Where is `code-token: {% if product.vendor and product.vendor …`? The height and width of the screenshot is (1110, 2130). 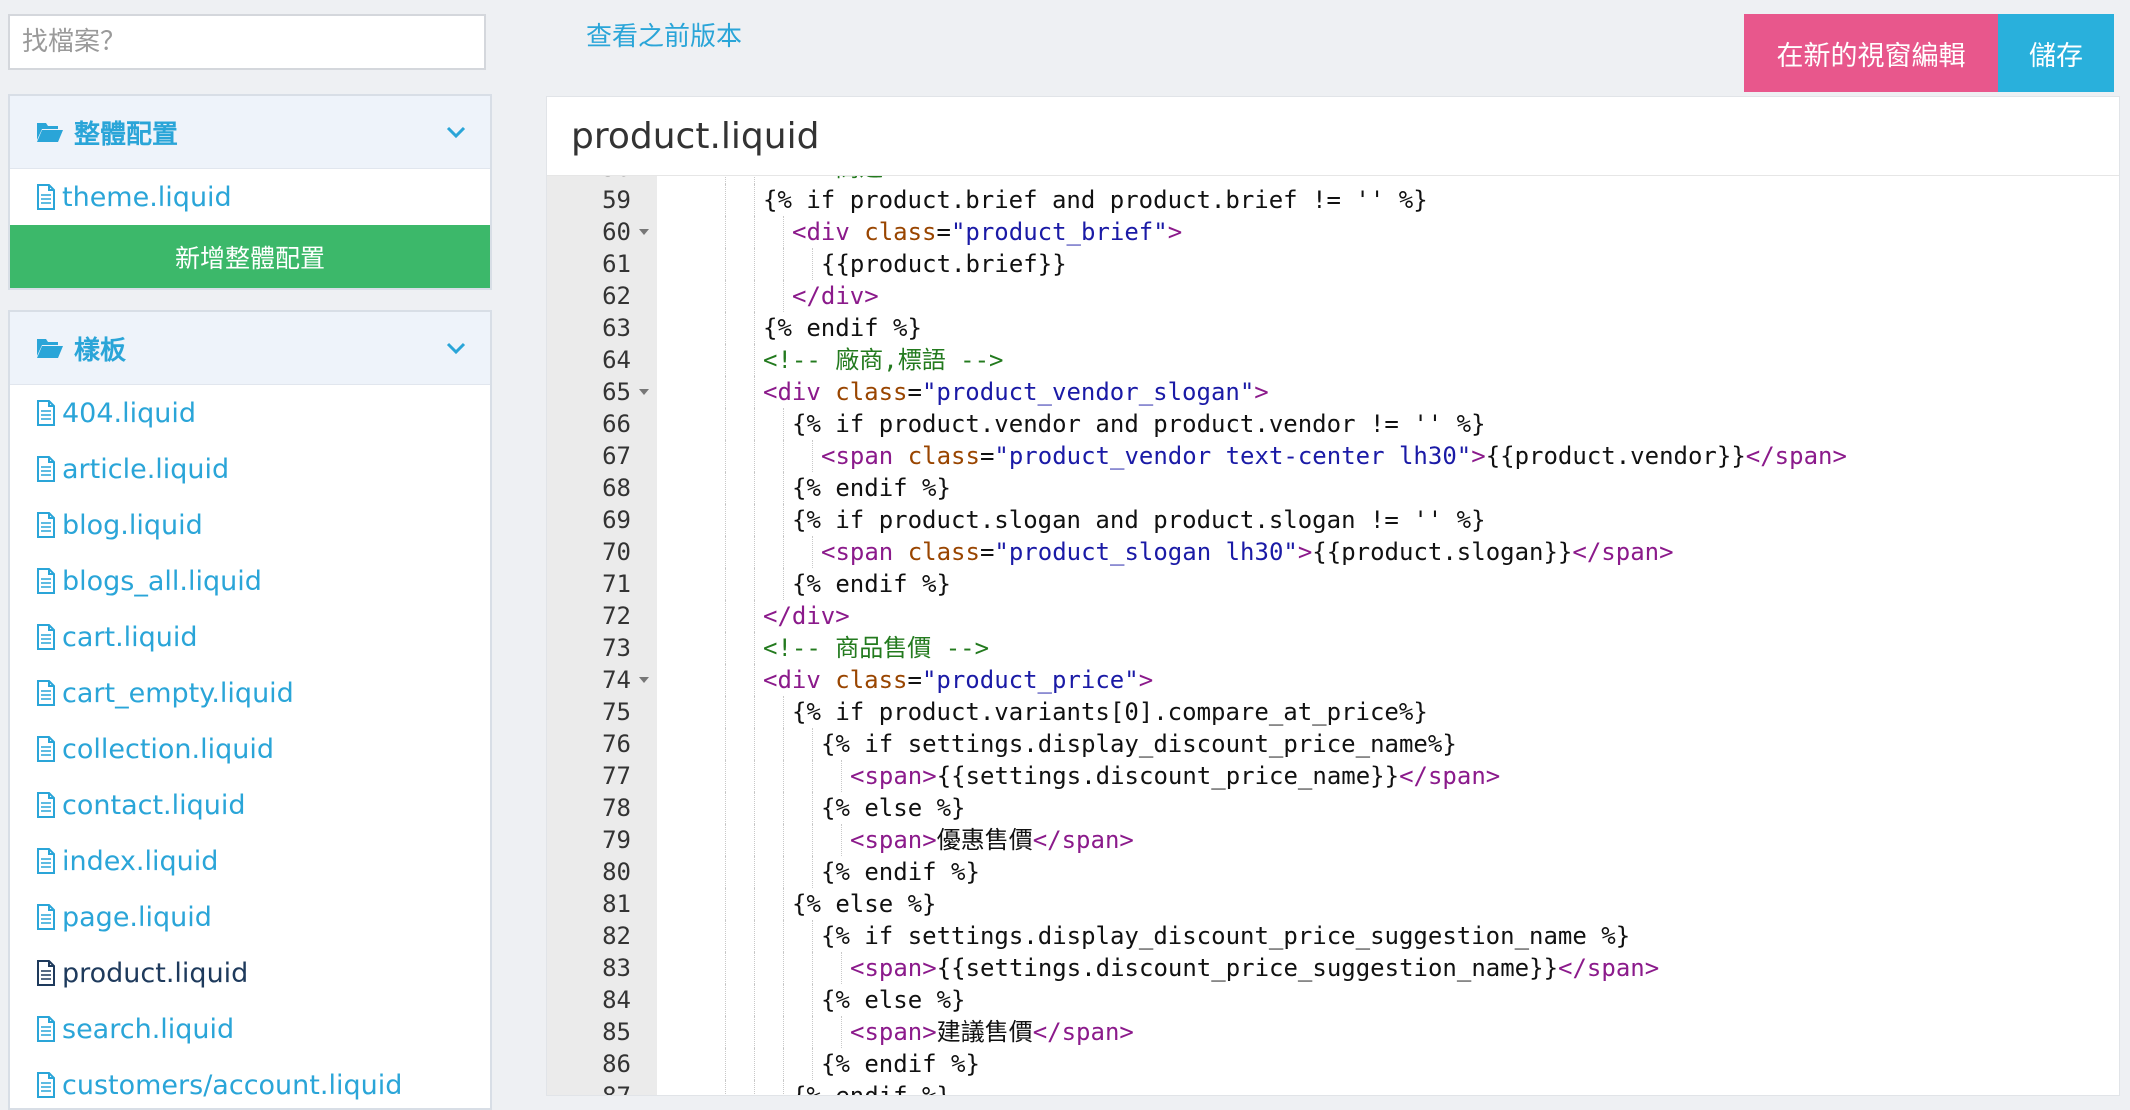 code-token: {% if product.vendor and product.vendor … is located at coordinates (1139, 424).